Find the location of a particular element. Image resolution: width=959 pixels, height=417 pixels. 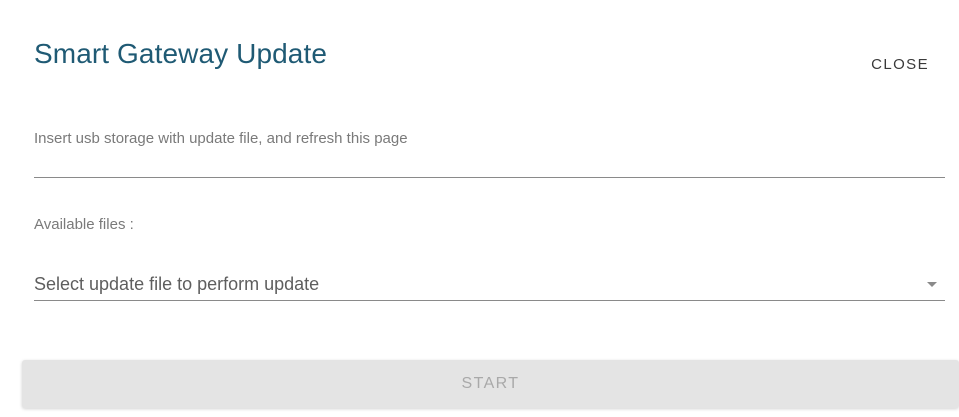

start-button: START is located at coordinates (490, 384).